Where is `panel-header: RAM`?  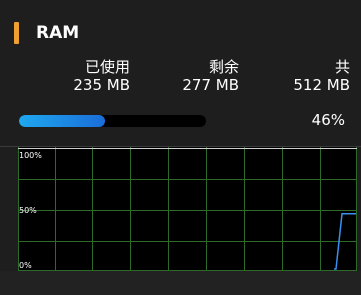
panel-header: RAM is located at coordinates (46, 33).